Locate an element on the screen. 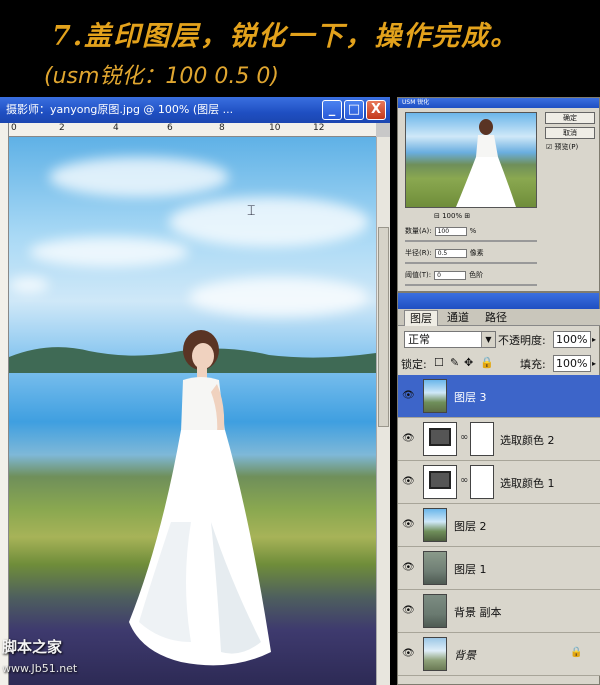  layer-list: 👁 图层 3 👁 ∞ 选取颜色 2 👁 ∞ 选取颜色 1 👁 图层 2 👁 图层 is located at coordinates (499, 525).